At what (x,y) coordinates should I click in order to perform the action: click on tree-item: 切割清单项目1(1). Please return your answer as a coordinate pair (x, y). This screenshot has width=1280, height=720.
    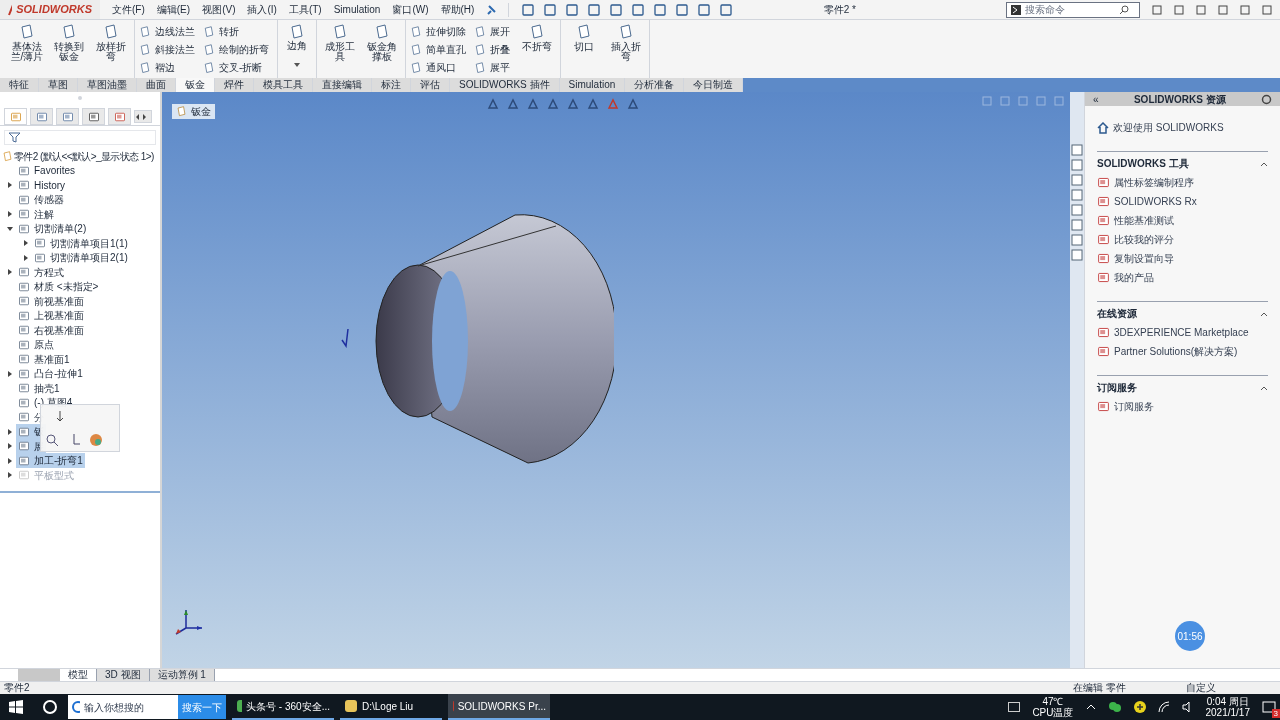
    Looking at the image, I should click on (81, 243).